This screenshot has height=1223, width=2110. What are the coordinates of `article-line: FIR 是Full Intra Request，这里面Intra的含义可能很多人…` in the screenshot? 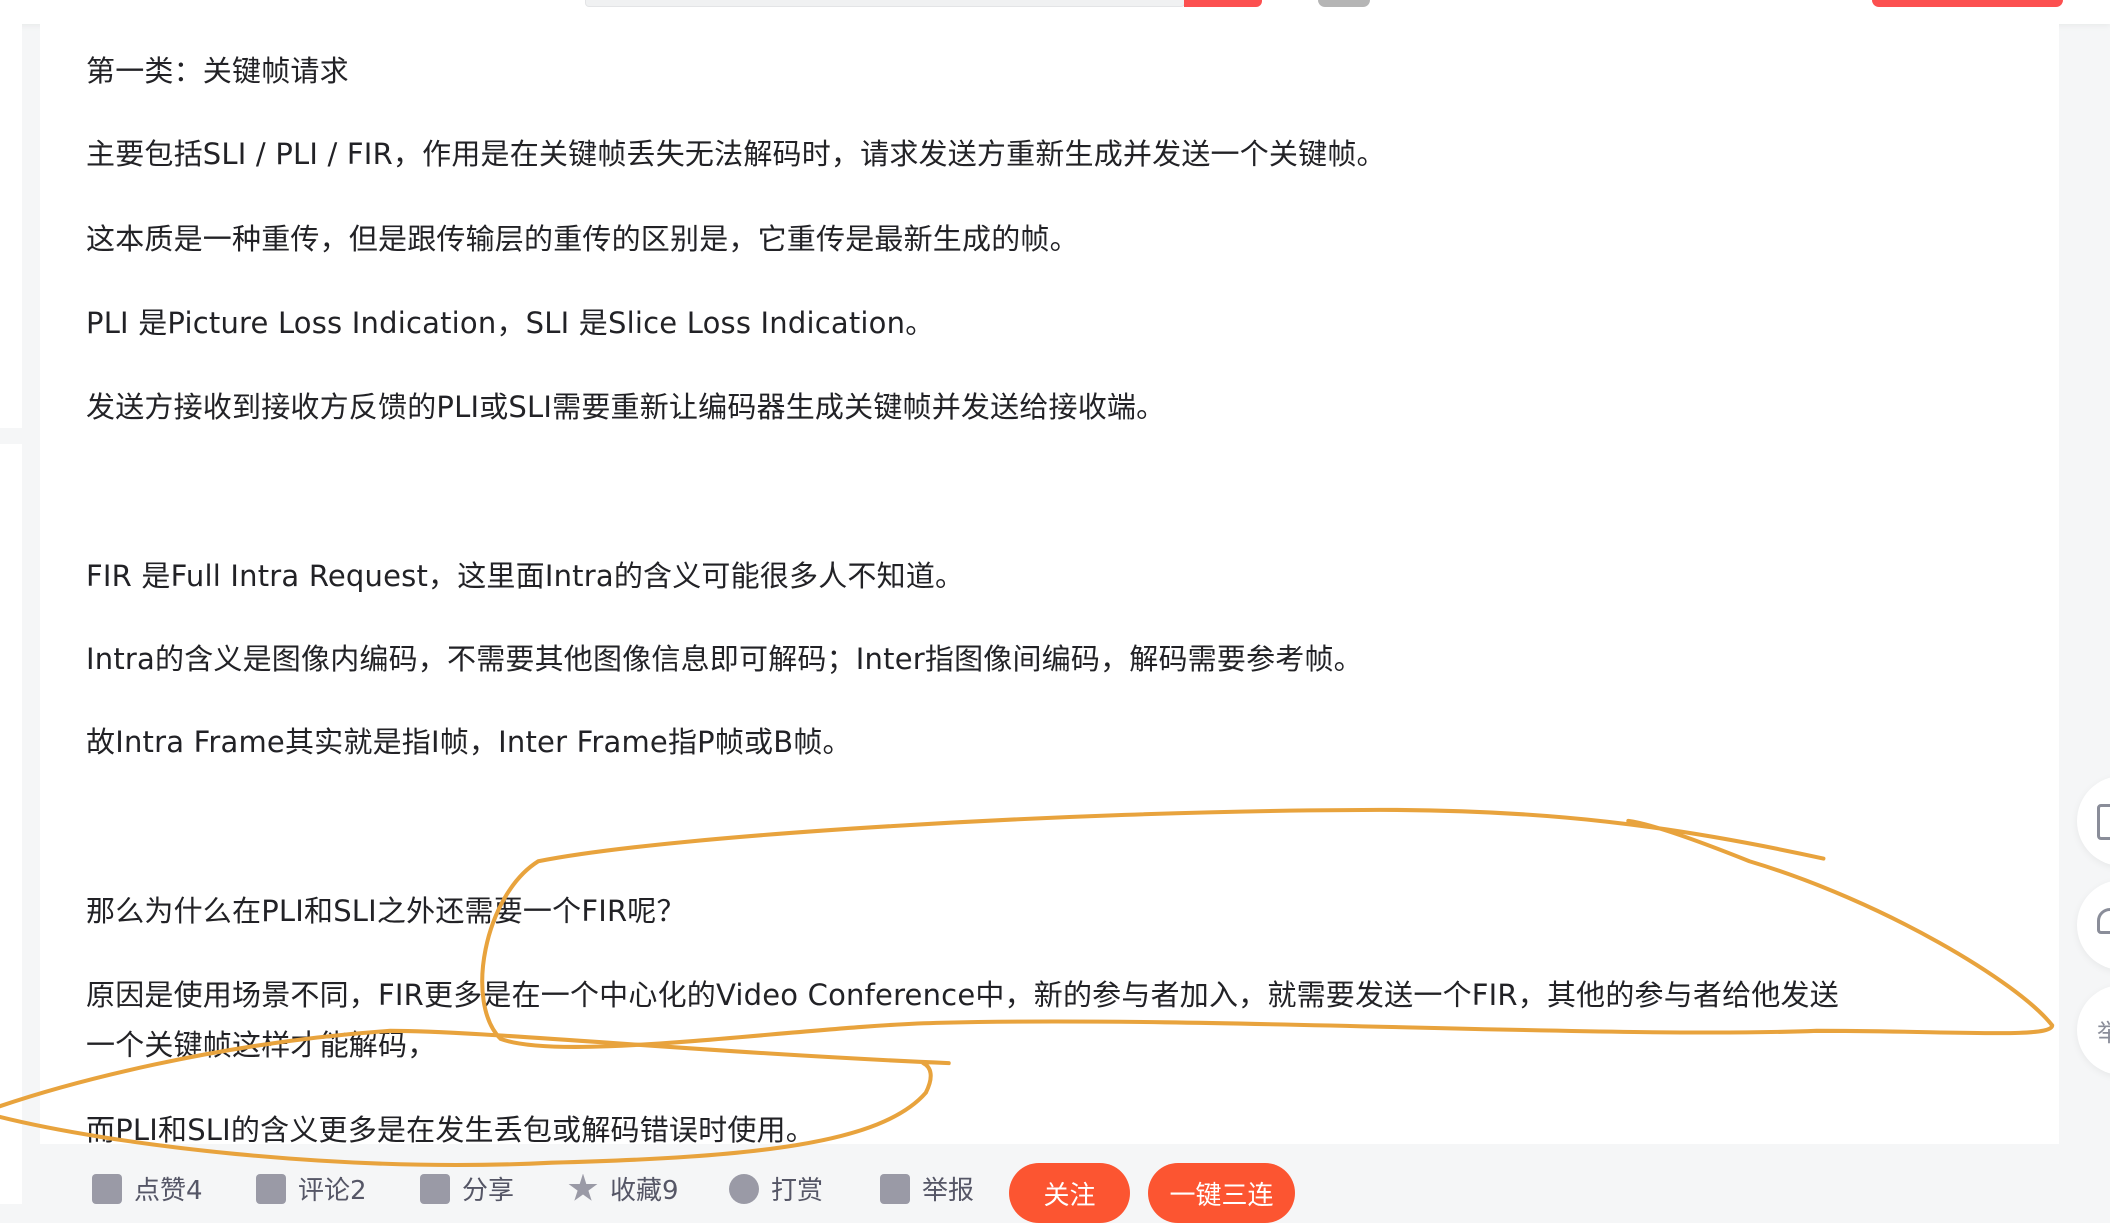 It's located at (525, 576).